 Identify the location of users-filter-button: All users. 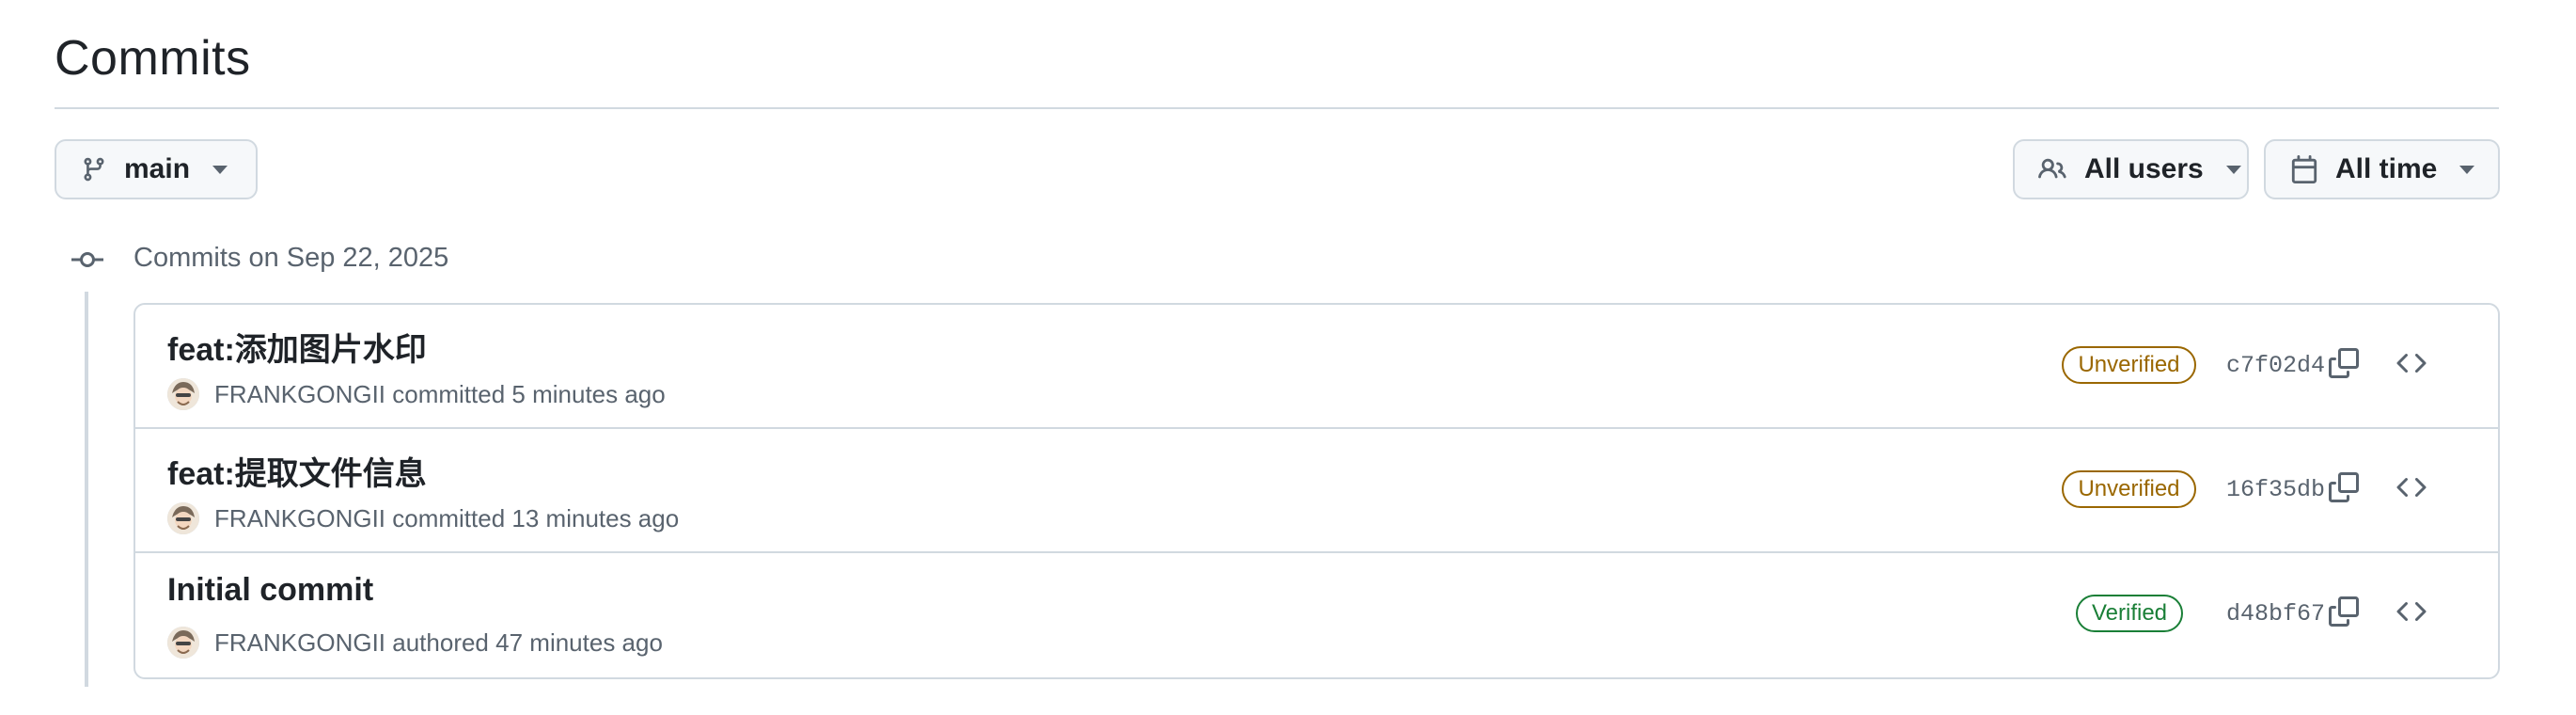
(2131, 169).